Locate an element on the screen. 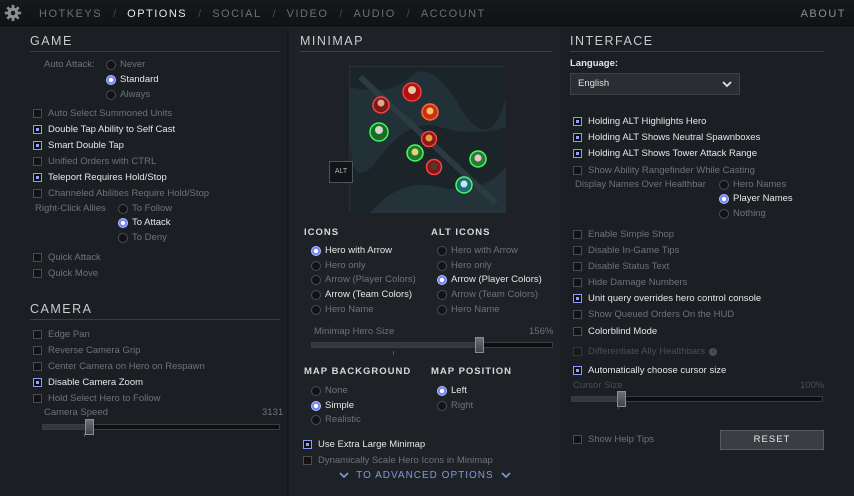  checkbox-hold-select-follow: Hold Select Hero to Follow is located at coordinates (96, 398).